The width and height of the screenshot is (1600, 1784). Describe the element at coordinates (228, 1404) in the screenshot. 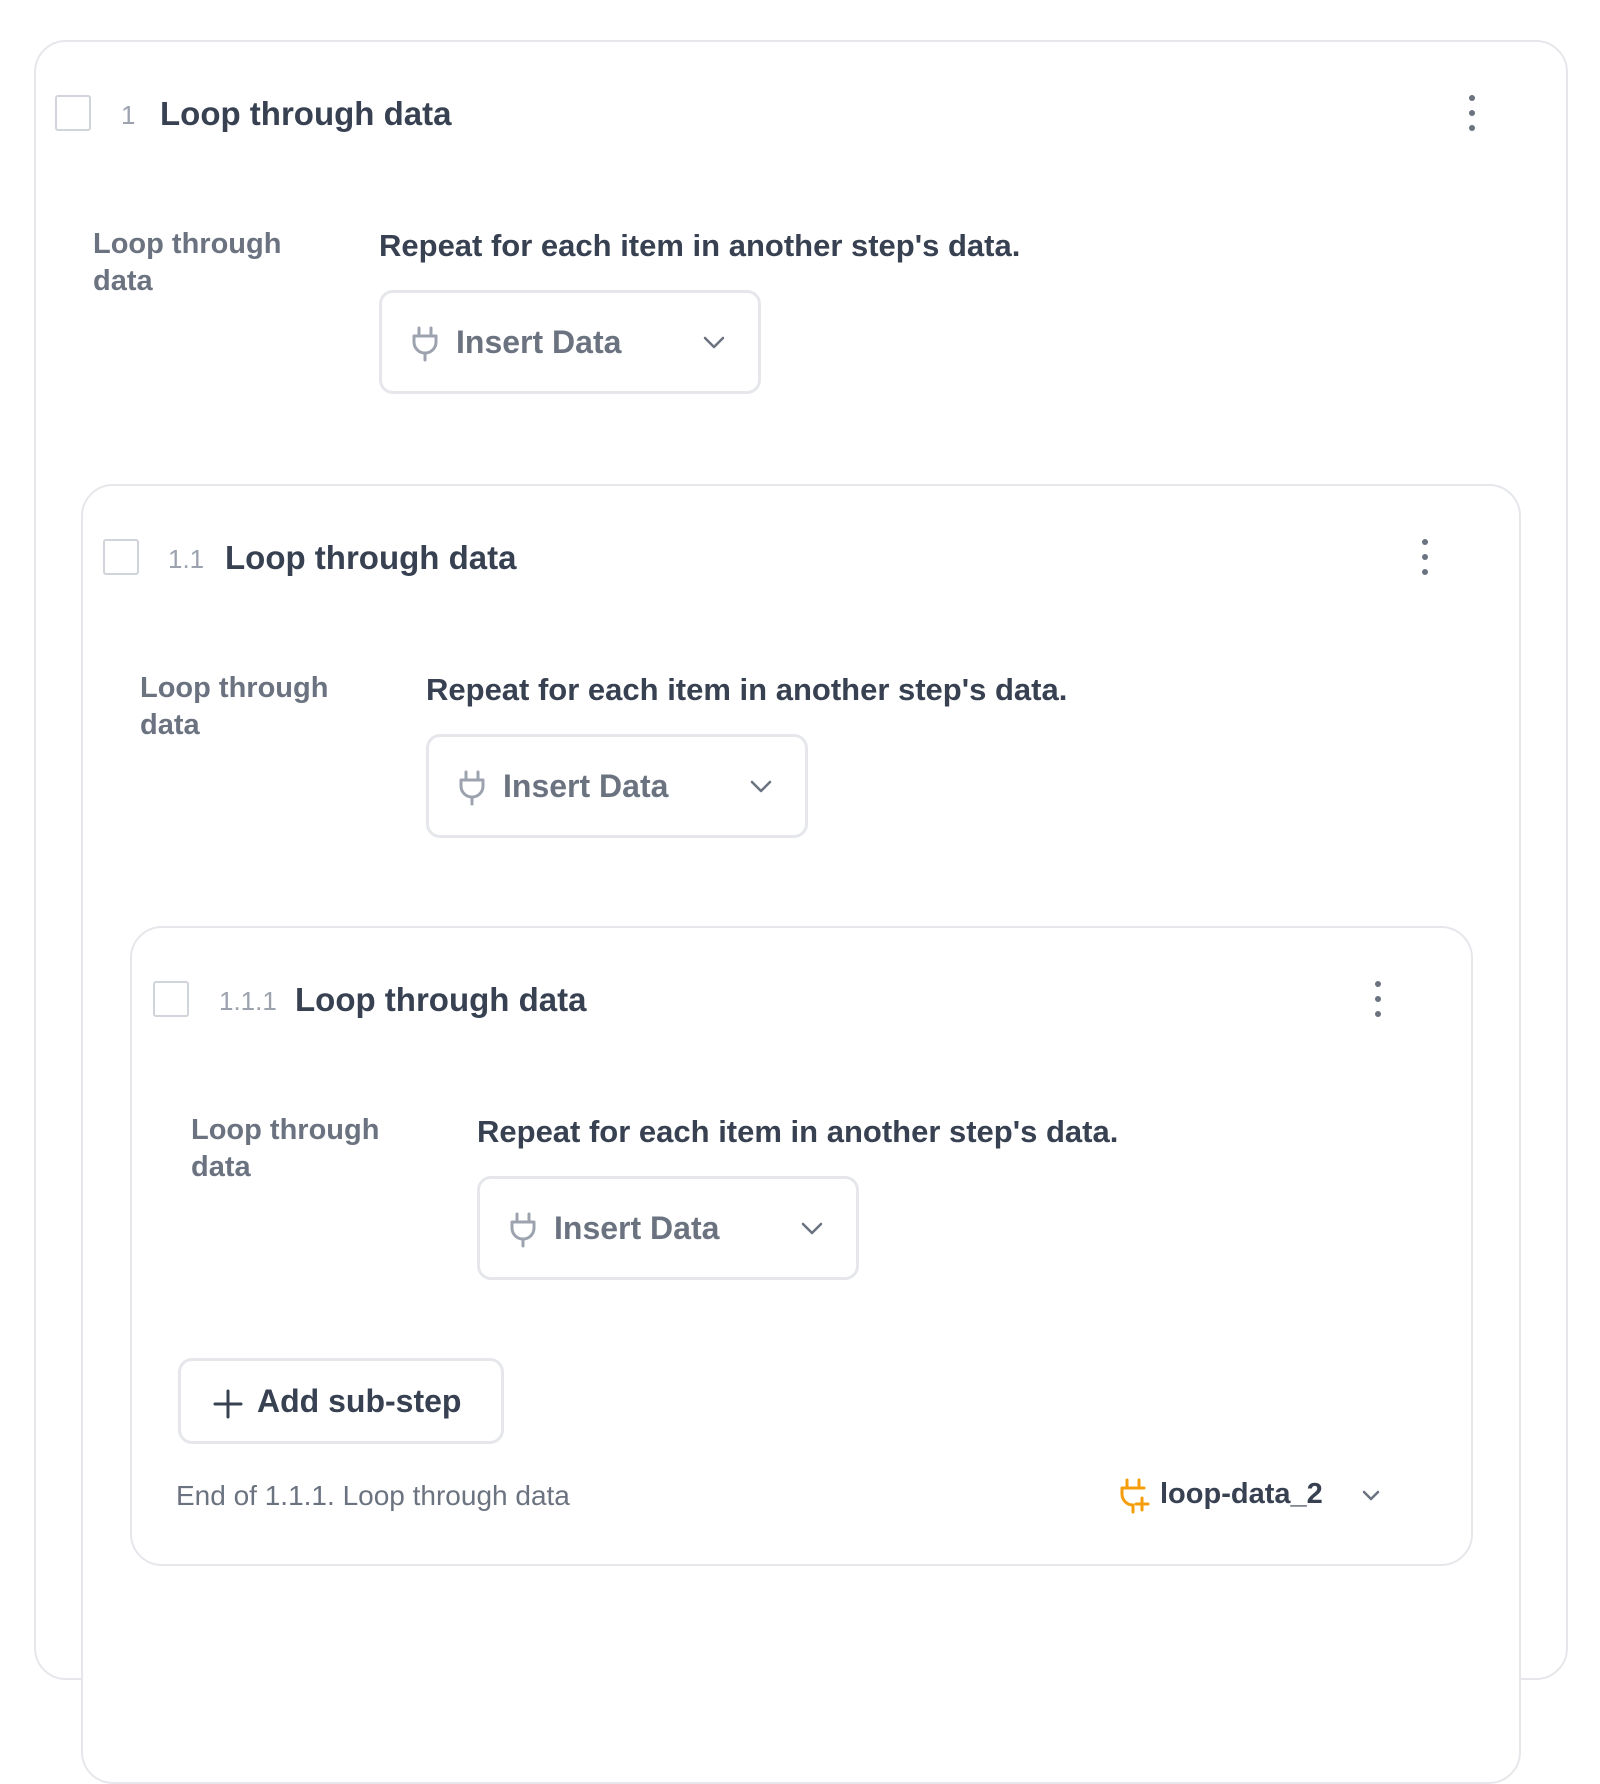

I see `plus-icon` at that location.